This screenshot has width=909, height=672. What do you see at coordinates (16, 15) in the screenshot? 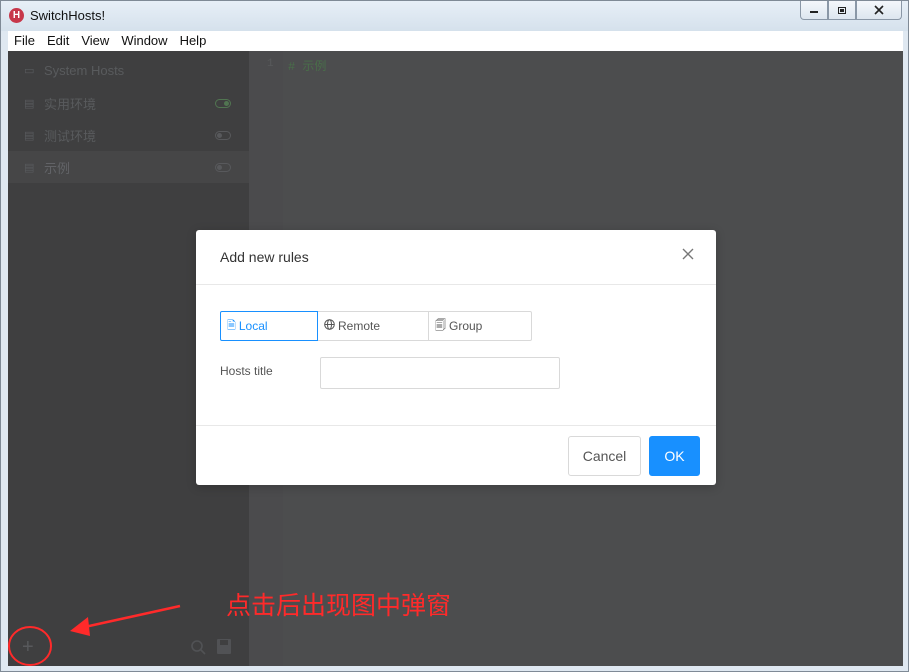
I see `app-logo-icon: H` at bounding box center [16, 15].